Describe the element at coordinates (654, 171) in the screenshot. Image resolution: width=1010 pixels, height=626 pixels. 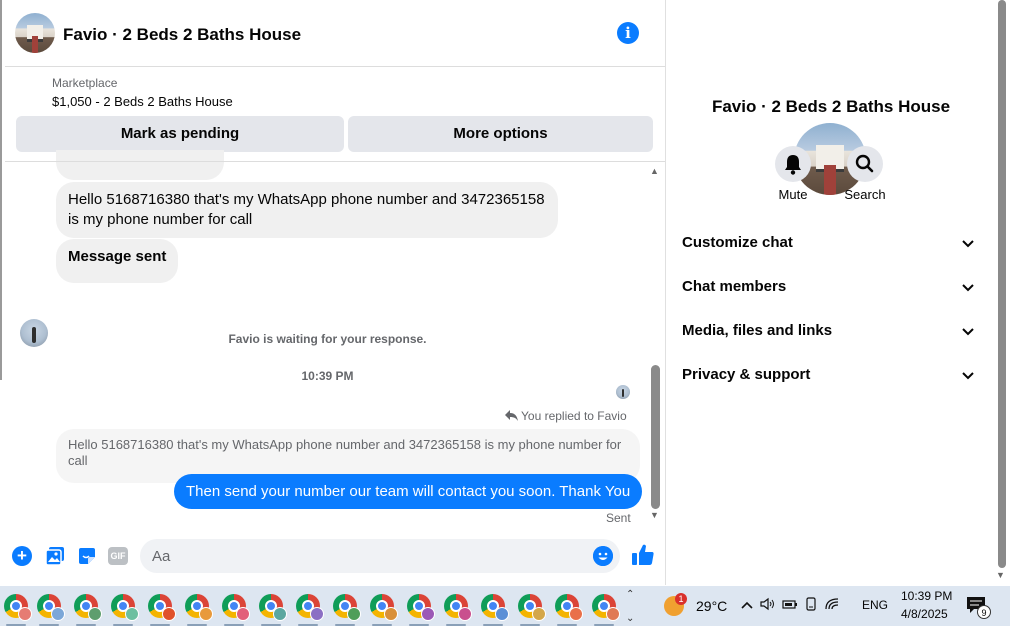
I see `scroll-up-arrow-icon: ▲` at that location.